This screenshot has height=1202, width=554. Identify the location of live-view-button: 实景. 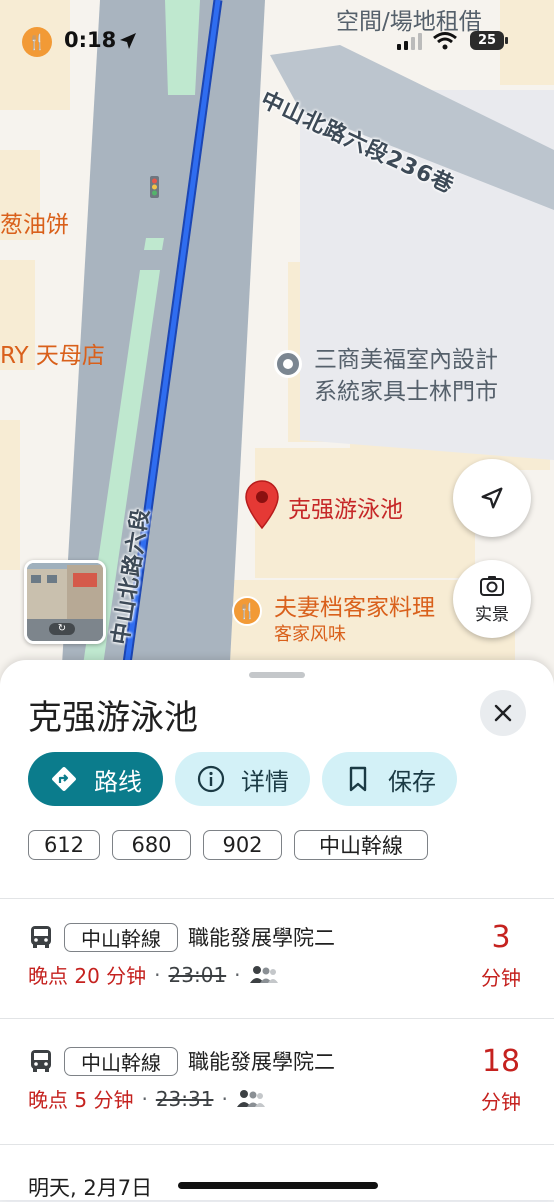
(492, 599).